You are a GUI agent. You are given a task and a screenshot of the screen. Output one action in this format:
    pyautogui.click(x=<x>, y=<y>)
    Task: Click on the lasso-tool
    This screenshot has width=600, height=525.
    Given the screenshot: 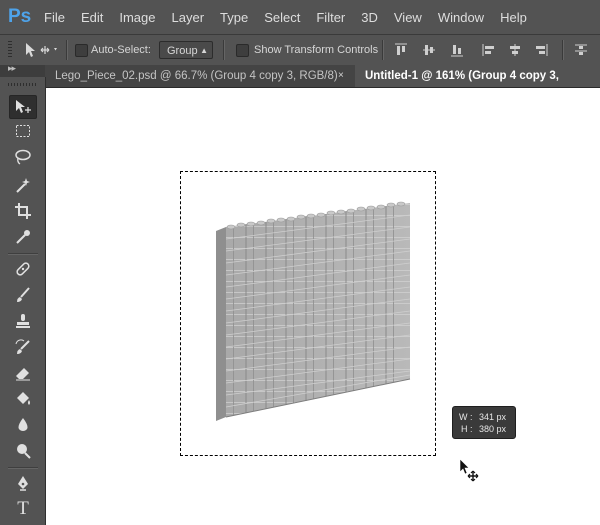 What is the action you would take?
    pyautogui.click(x=23, y=157)
    